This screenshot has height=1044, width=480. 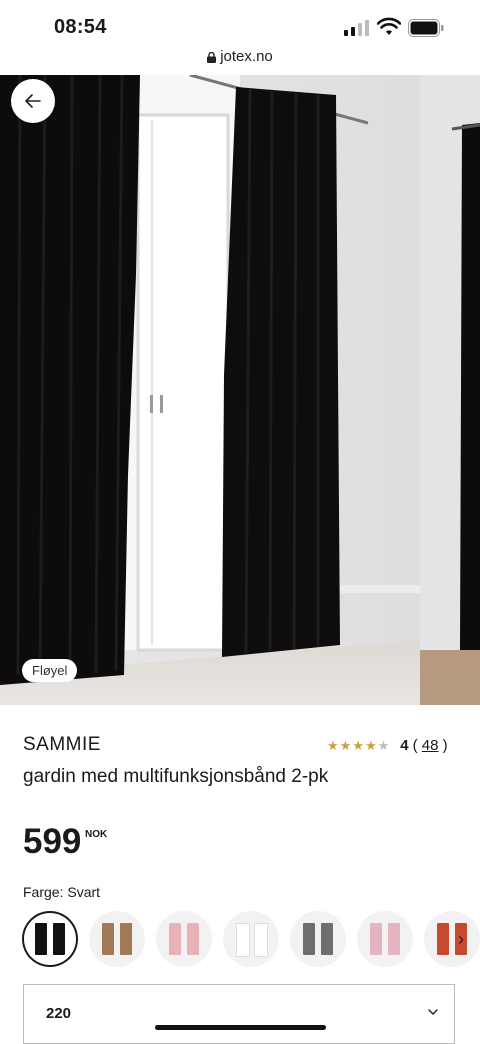 What do you see at coordinates (415, 745) in the screenshot?
I see `rating-count-open: (` at bounding box center [415, 745].